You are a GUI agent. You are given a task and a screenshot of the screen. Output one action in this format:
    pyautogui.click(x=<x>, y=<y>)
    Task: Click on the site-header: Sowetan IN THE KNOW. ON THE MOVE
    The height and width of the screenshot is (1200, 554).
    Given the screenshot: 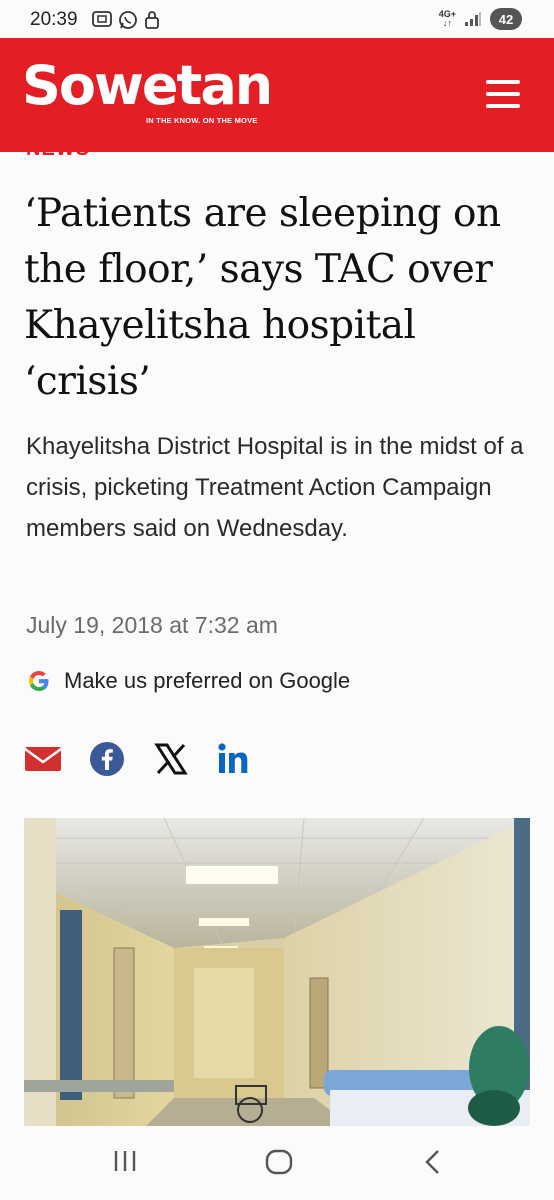 What is the action you would take?
    pyautogui.click(x=277, y=95)
    